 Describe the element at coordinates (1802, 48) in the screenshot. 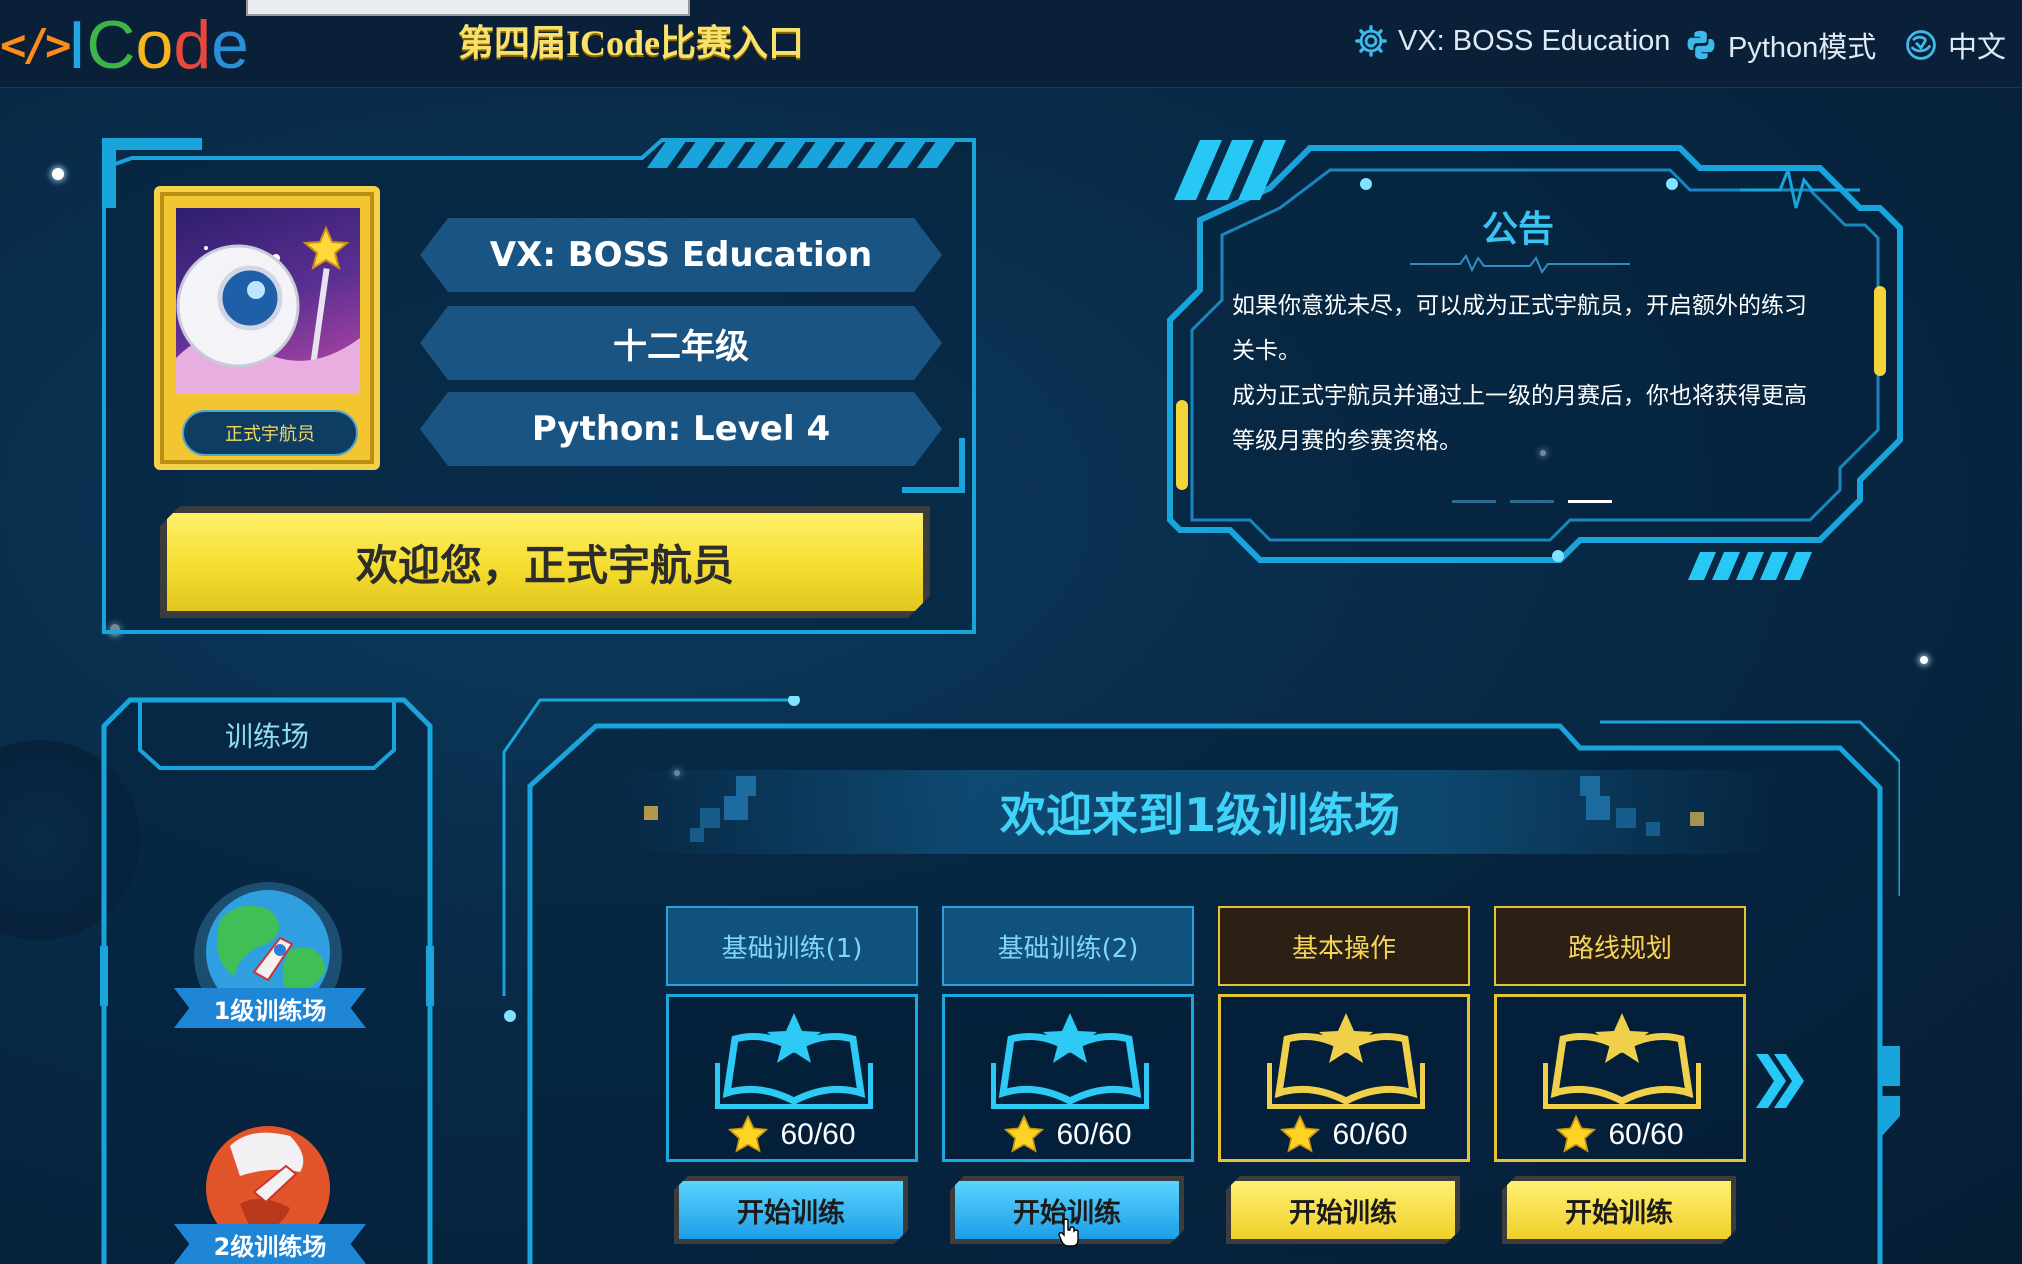

I see `nav-python-label: Python模式` at that location.